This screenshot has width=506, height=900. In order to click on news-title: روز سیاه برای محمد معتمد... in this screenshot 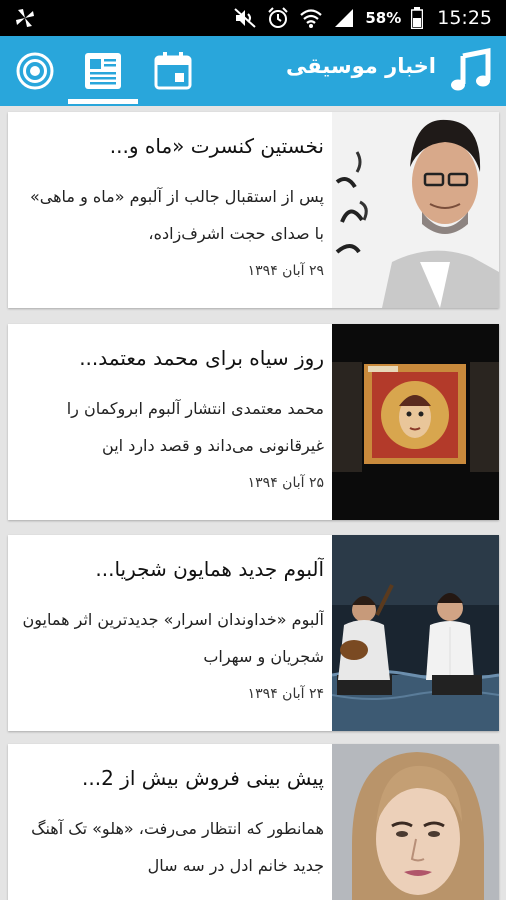, I will do `click(201, 358)`.